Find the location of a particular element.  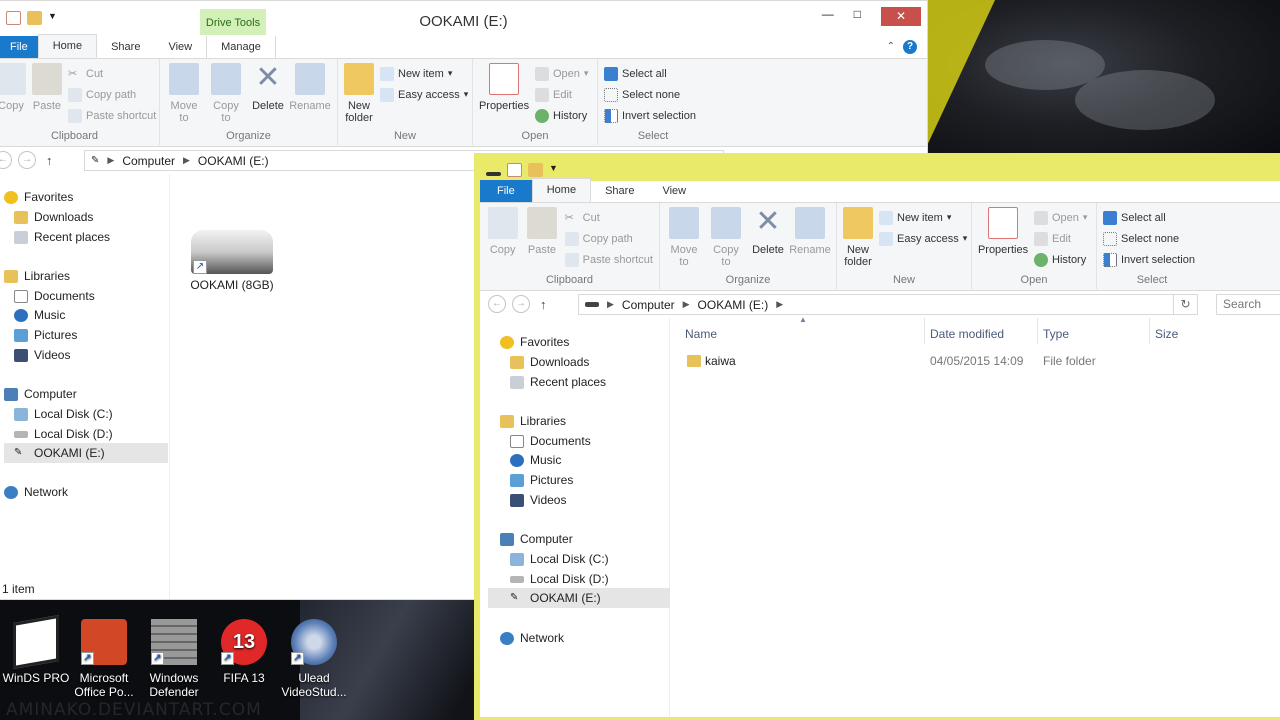

close-icon: ✕ is located at coordinates (901, 16).